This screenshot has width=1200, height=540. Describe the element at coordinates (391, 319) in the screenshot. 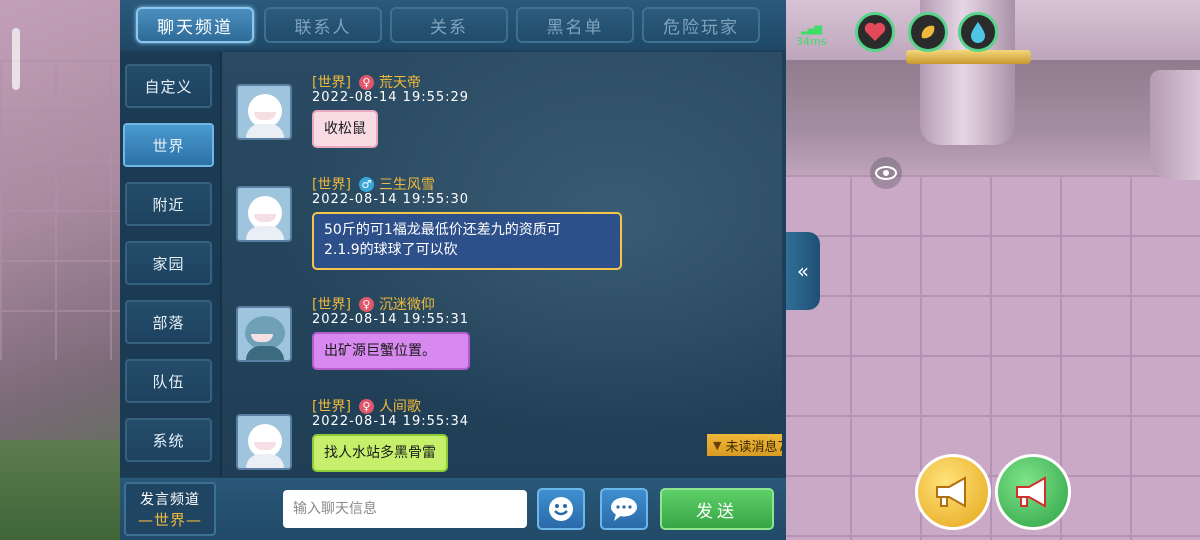

I see `message-time: 2022-08-14 19:55:31` at that location.